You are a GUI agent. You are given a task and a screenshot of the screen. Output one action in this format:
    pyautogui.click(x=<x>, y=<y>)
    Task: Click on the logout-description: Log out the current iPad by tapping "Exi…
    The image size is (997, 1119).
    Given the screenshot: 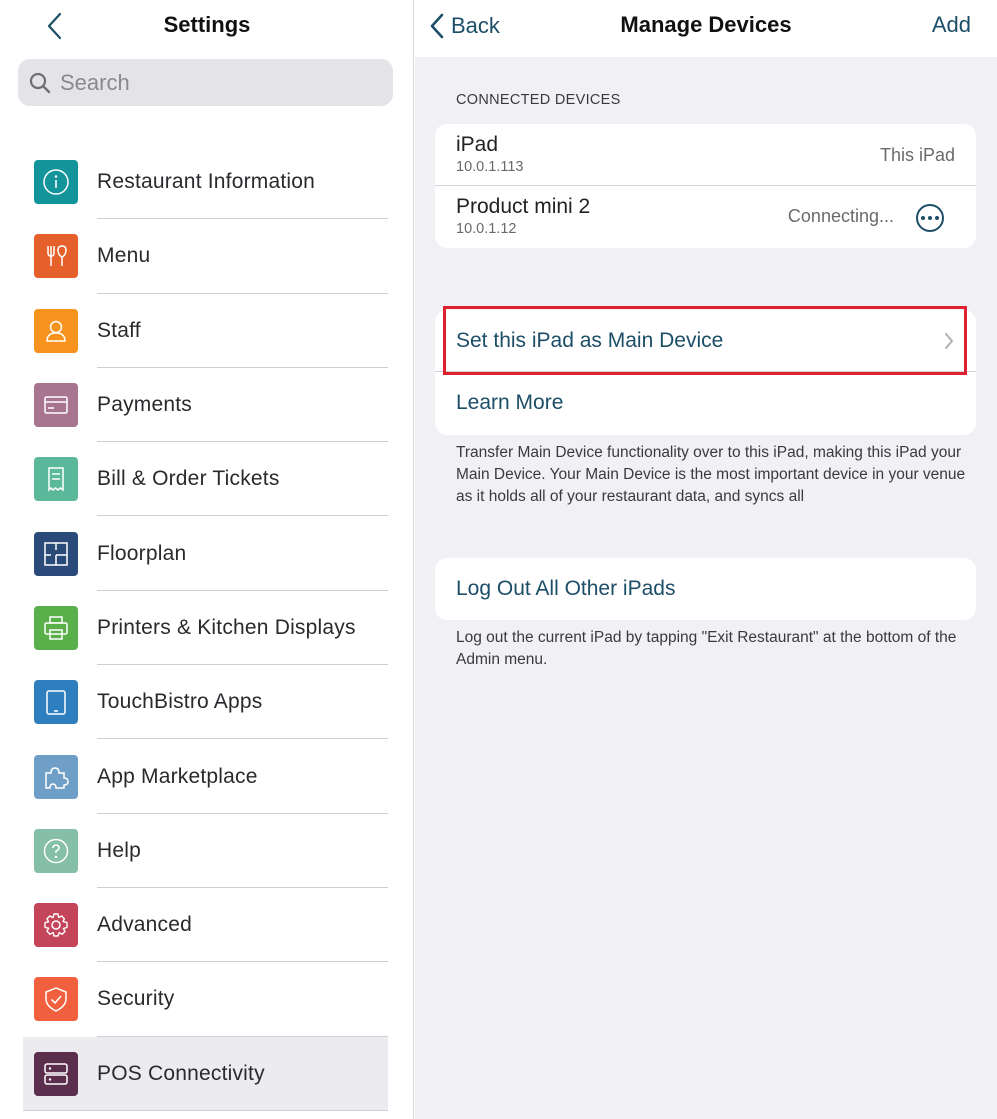 What is the action you would take?
    pyautogui.click(x=706, y=648)
    